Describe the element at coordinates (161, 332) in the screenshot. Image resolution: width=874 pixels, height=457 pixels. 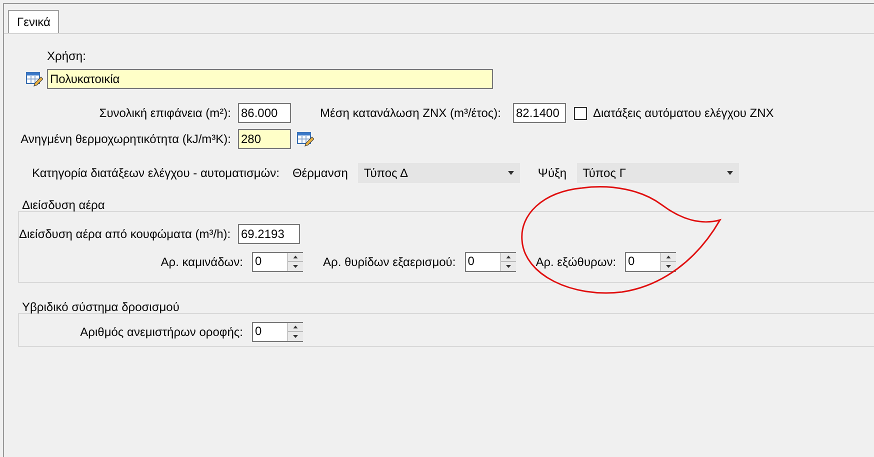
I see `field-label: Αριθμός ανεμιστήρων οροφής:` at that location.